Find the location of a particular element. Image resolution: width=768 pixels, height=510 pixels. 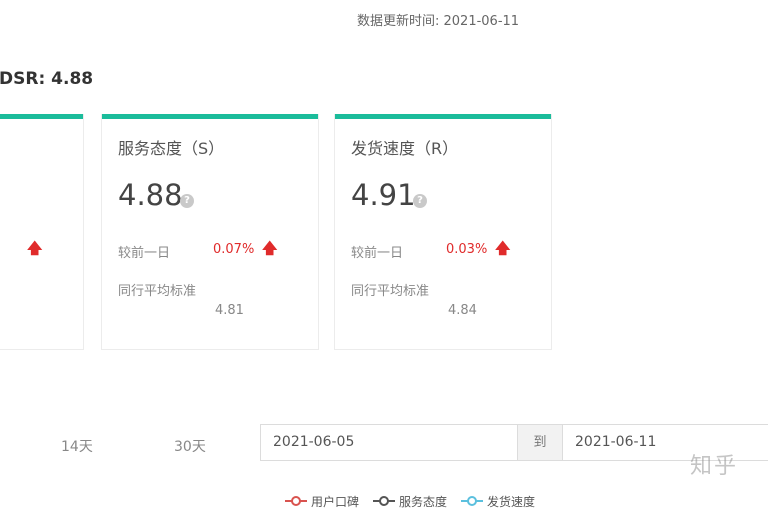

legend-item-service-attitude: 服务态度 is located at coordinates (410, 501).